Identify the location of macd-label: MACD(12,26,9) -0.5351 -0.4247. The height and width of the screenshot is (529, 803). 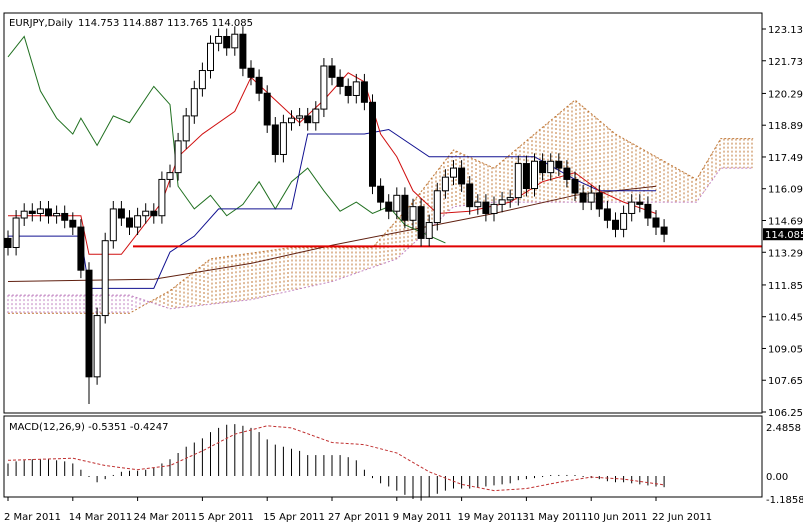
(89, 427).